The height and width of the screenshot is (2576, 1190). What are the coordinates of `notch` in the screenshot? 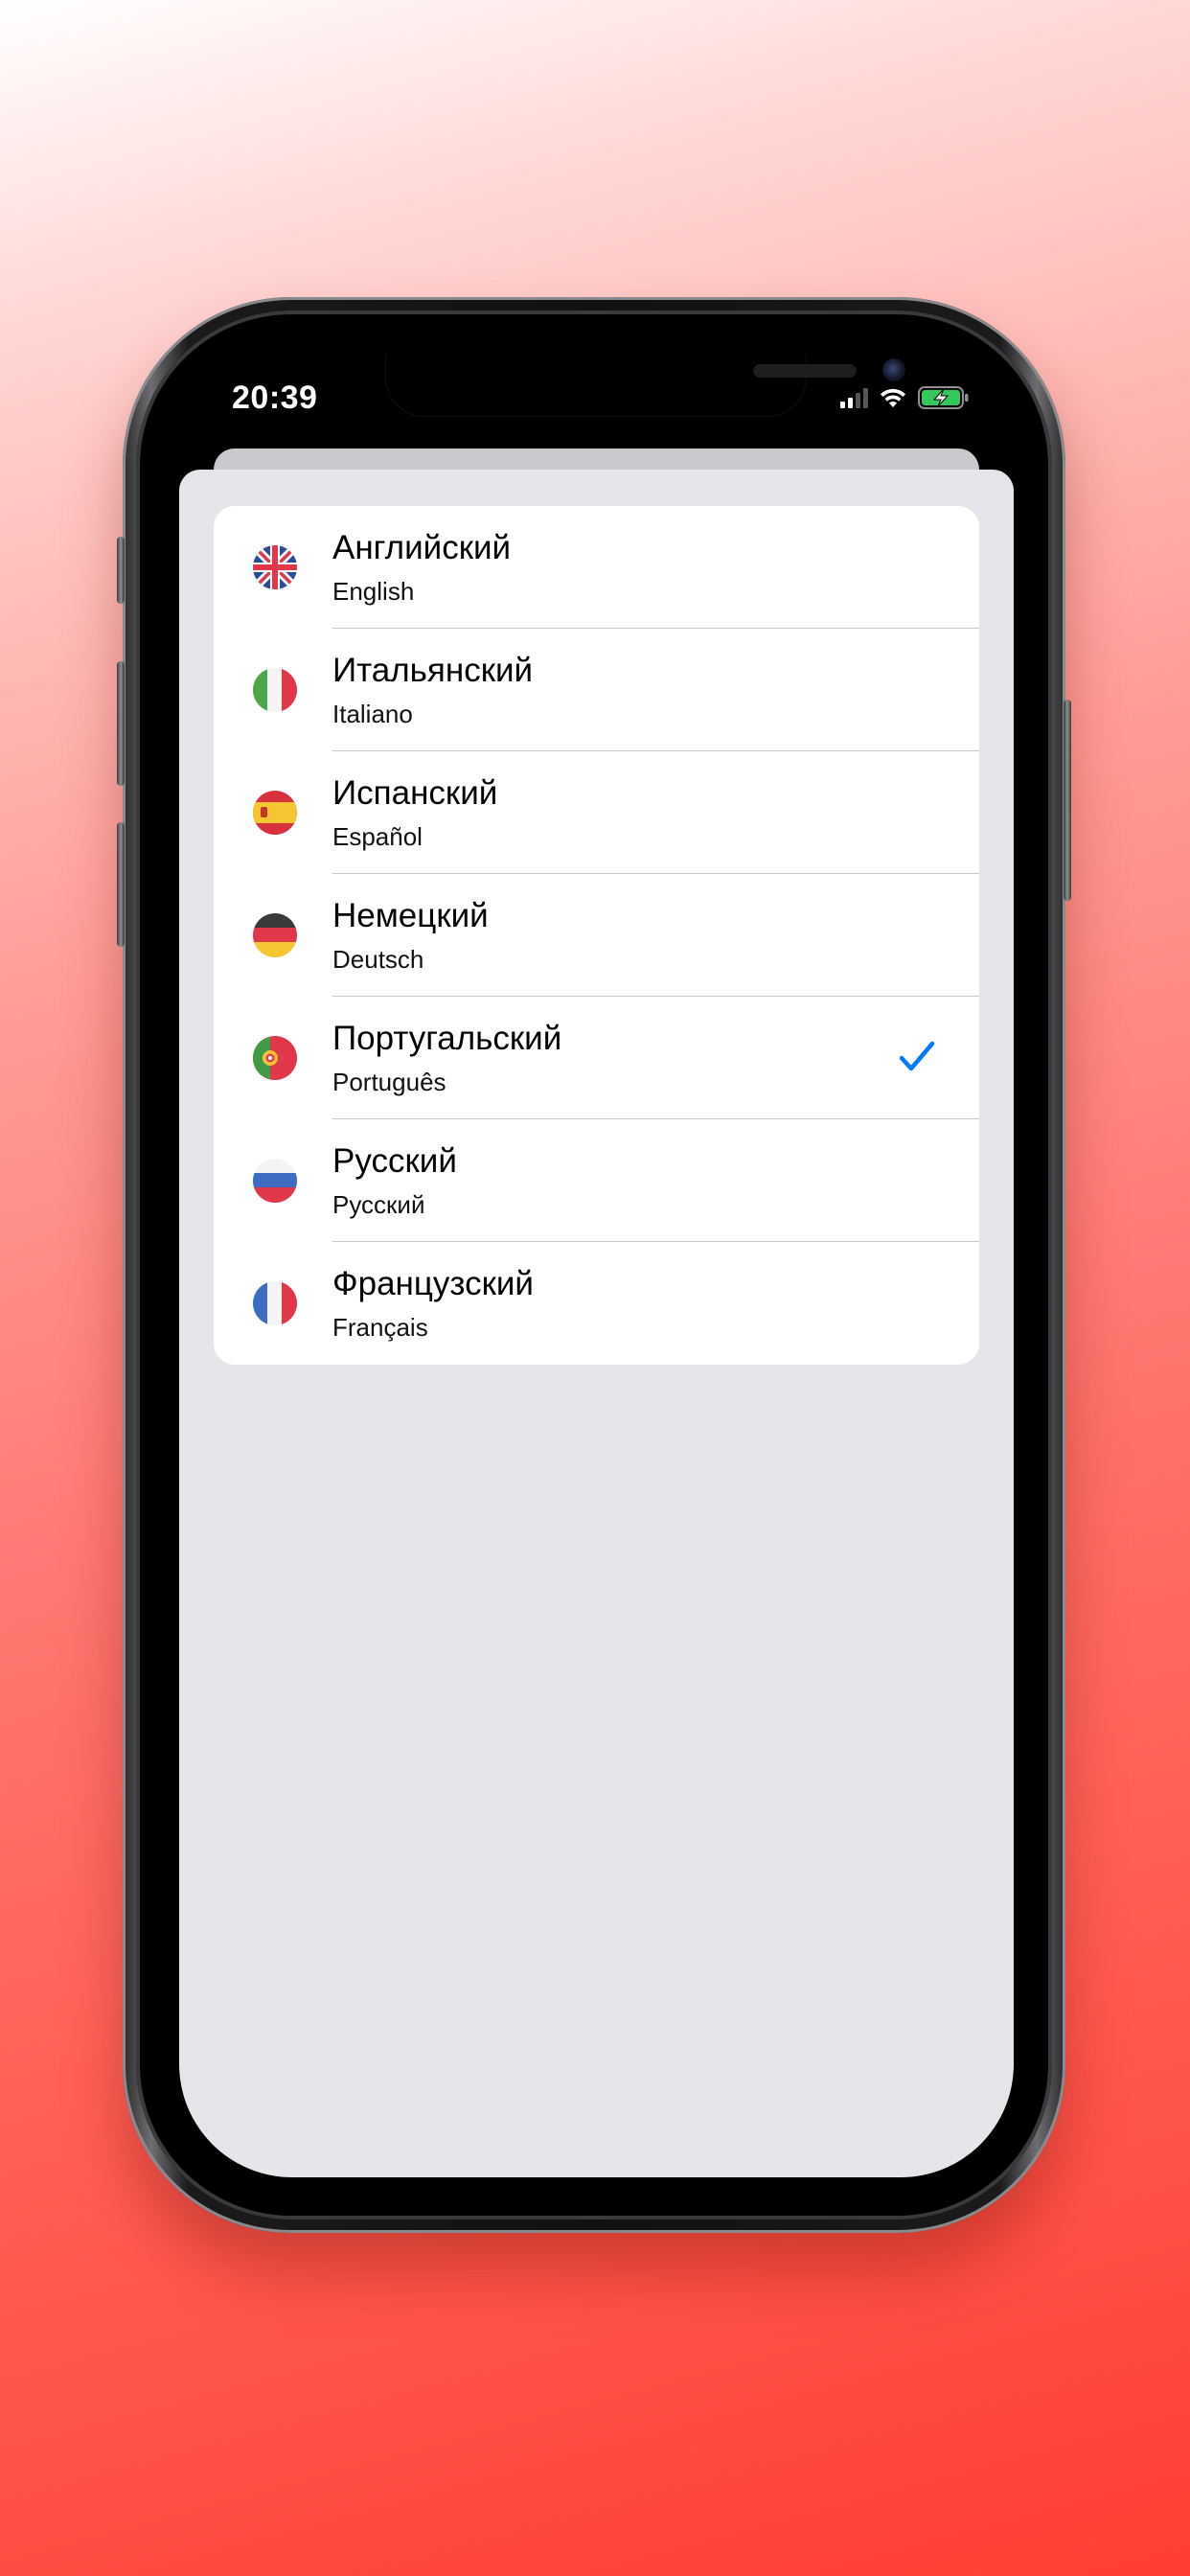 It's located at (646, 385).